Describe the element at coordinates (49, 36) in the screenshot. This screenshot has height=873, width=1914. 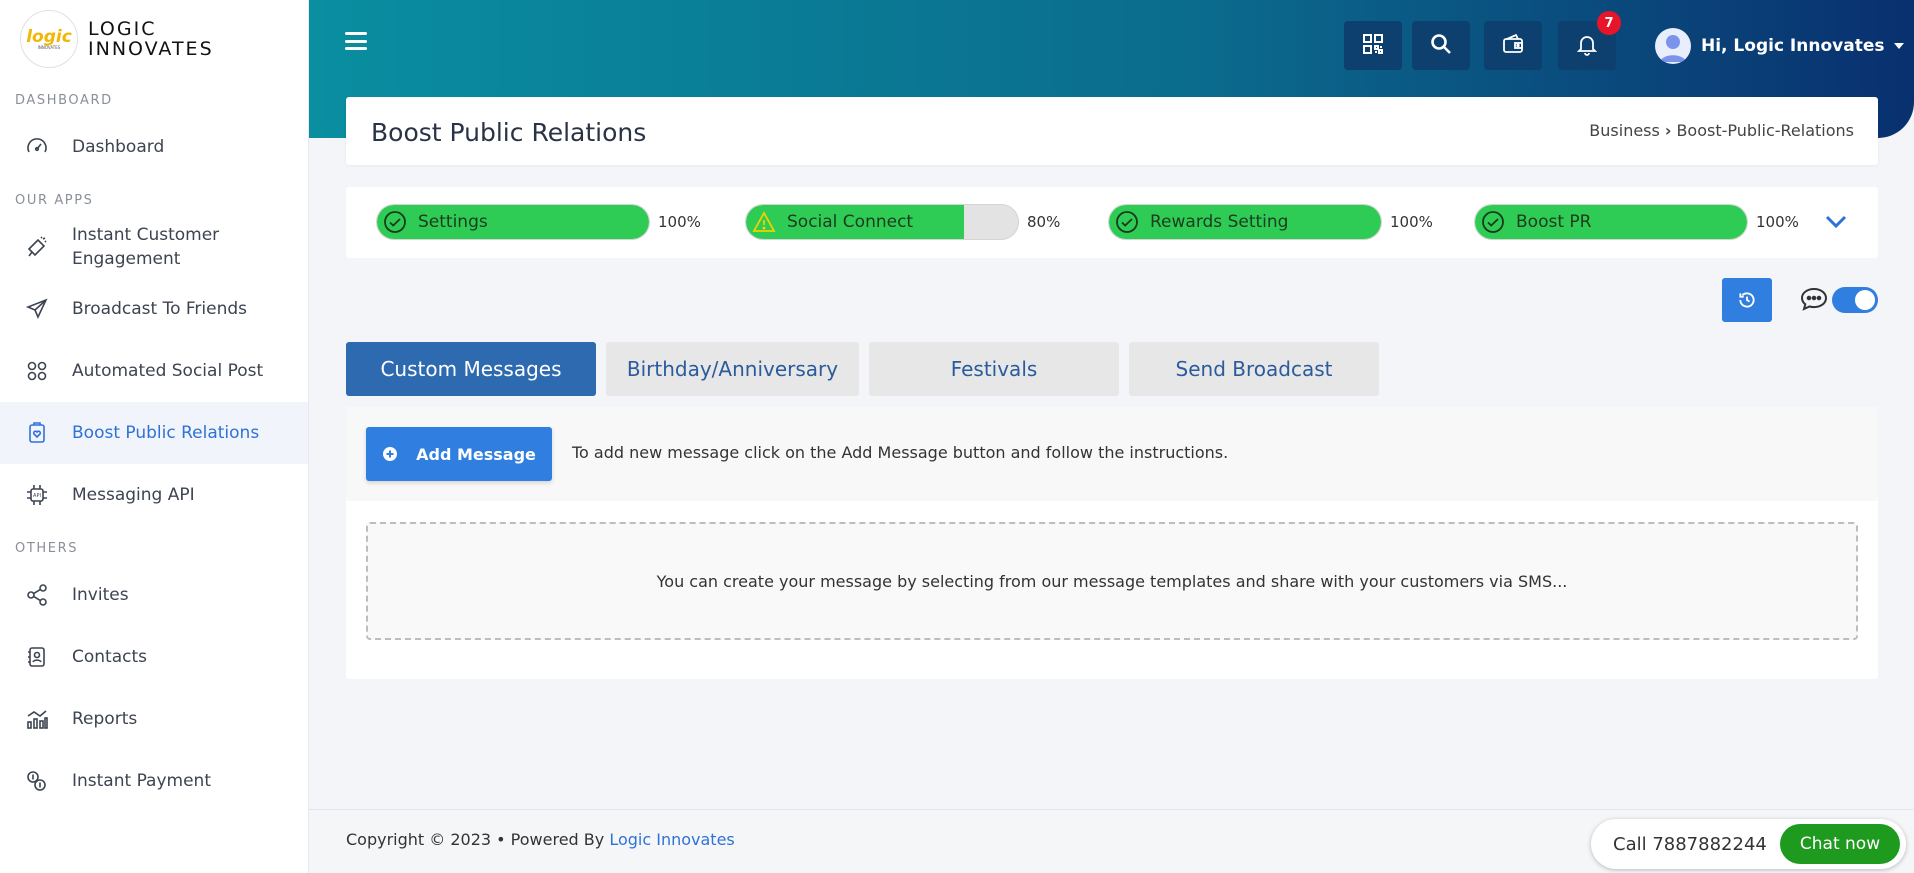
I see `logo-word: logic` at that location.